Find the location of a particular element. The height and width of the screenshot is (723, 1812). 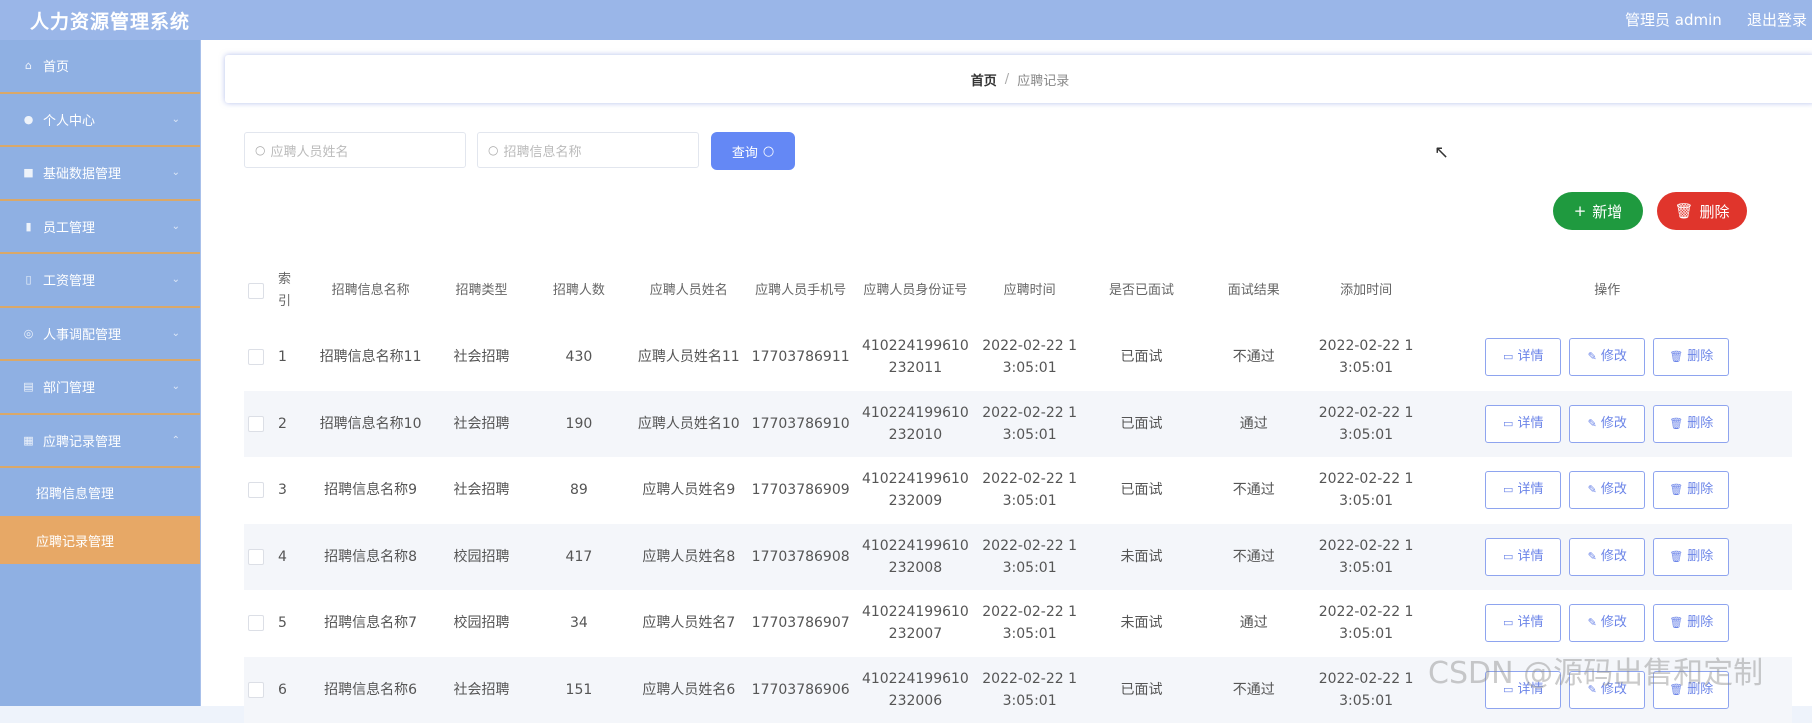

delete-row-label: 删除 is located at coordinates (1700, 623).